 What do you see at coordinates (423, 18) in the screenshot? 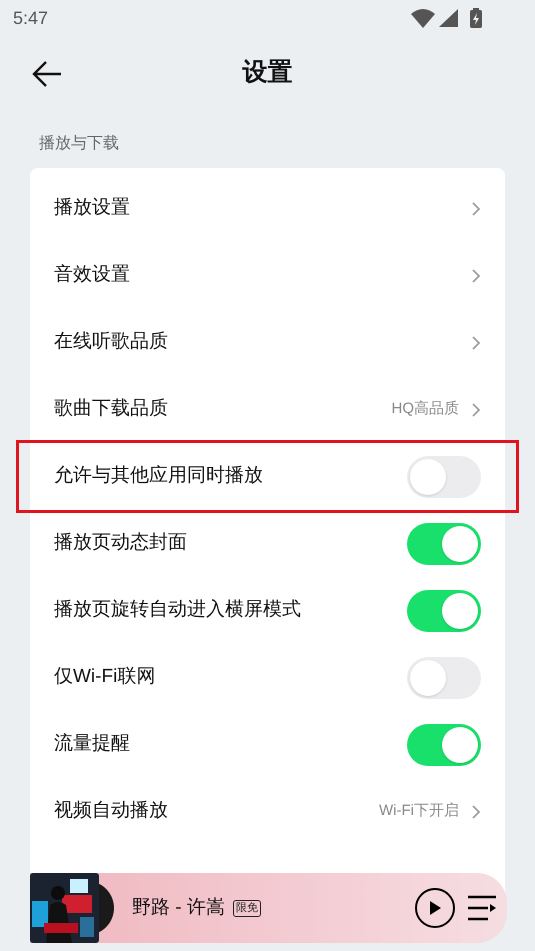
I see `wifi-icon` at bounding box center [423, 18].